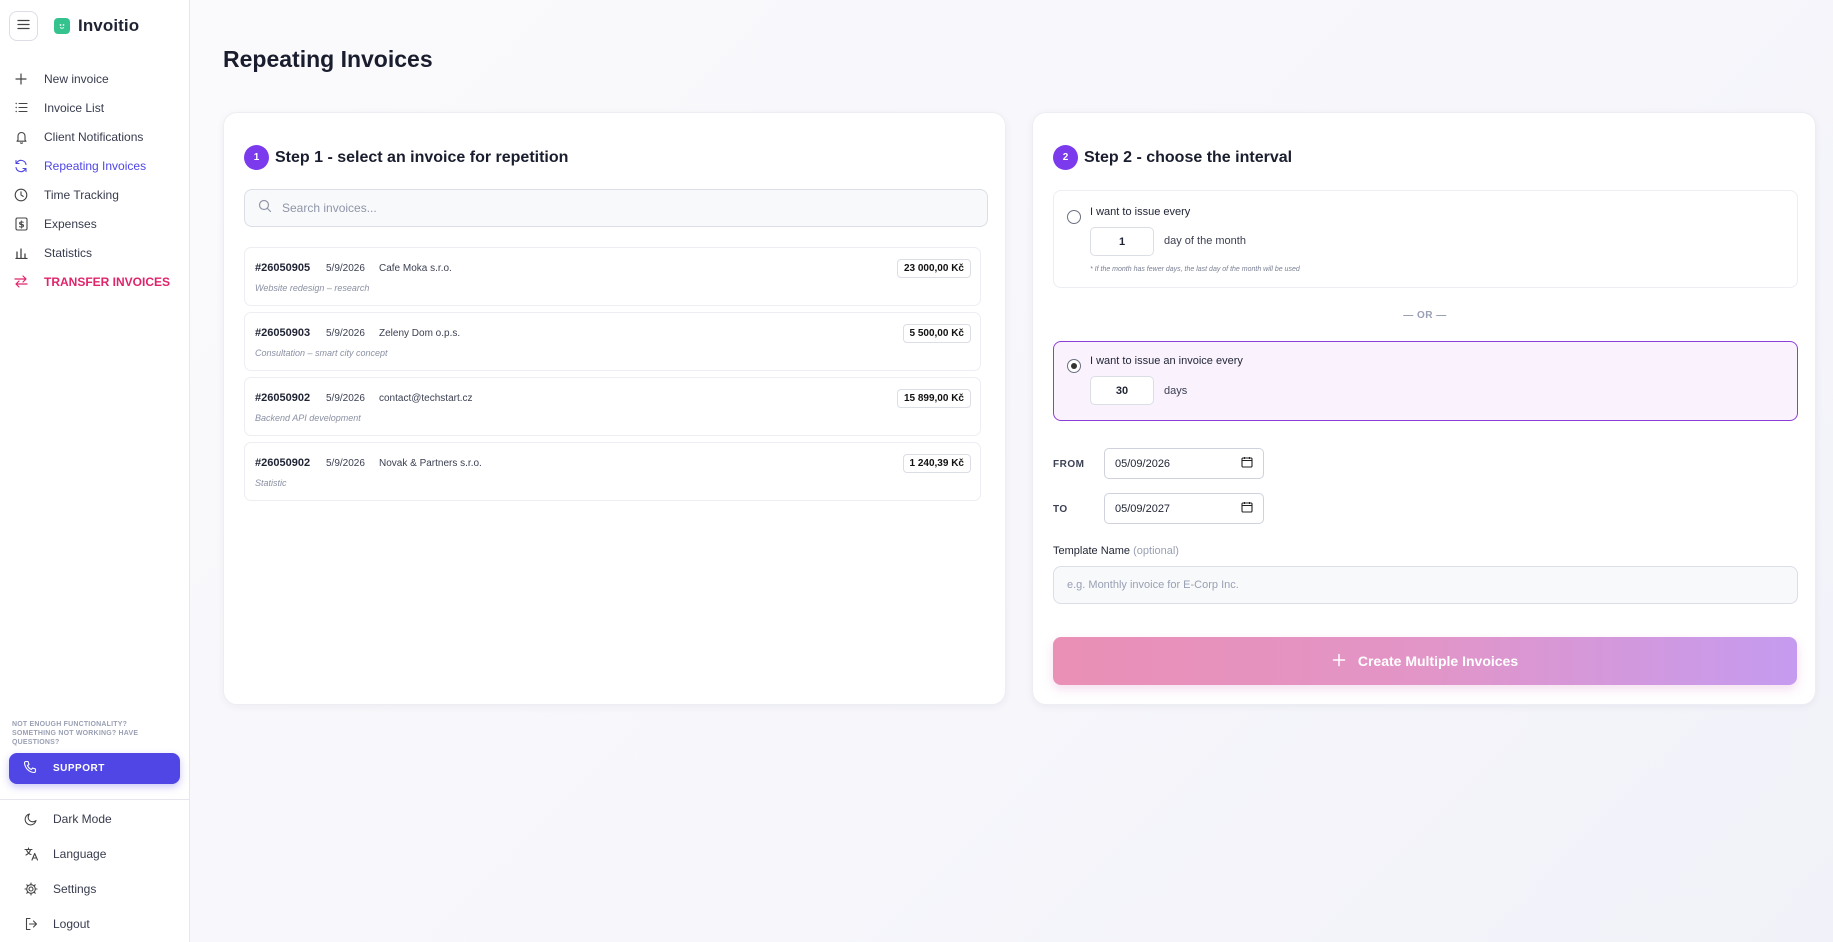  Describe the element at coordinates (31, 924) in the screenshot. I see `logout-icon` at that location.